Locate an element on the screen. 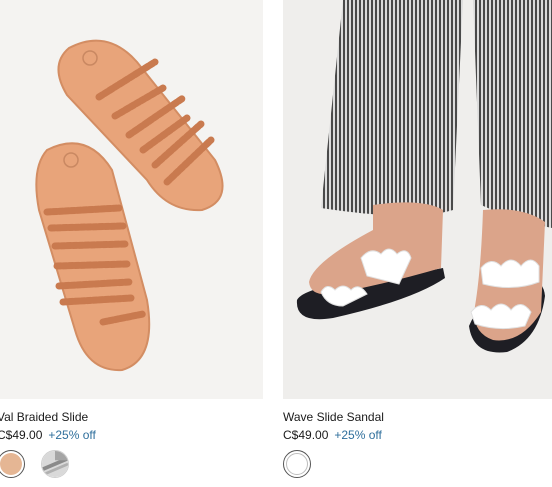  swatch-pattern-icon is located at coordinates (55, 464).